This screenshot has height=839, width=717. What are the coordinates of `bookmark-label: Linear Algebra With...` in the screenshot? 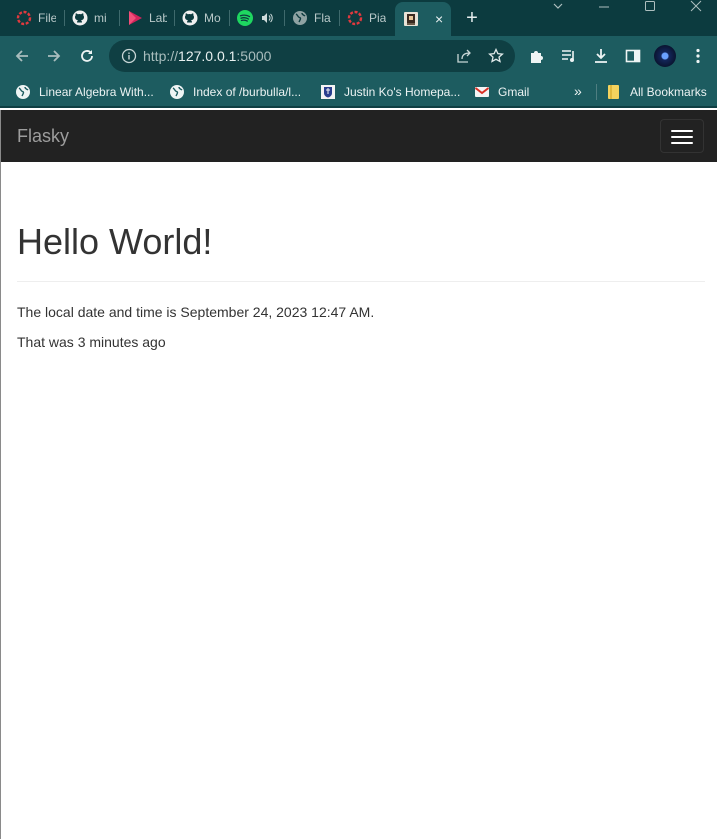 It's located at (96, 92).